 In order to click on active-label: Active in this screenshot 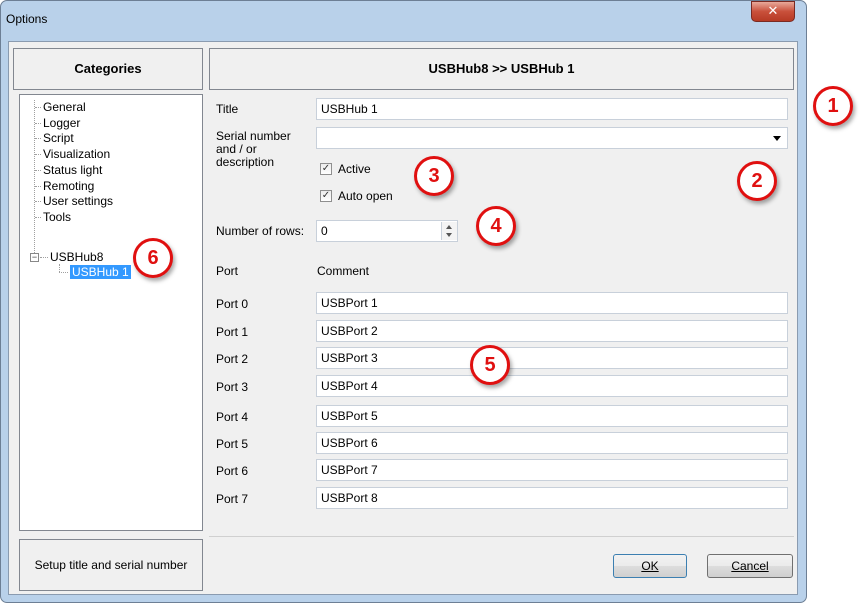, I will do `click(354, 169)`.